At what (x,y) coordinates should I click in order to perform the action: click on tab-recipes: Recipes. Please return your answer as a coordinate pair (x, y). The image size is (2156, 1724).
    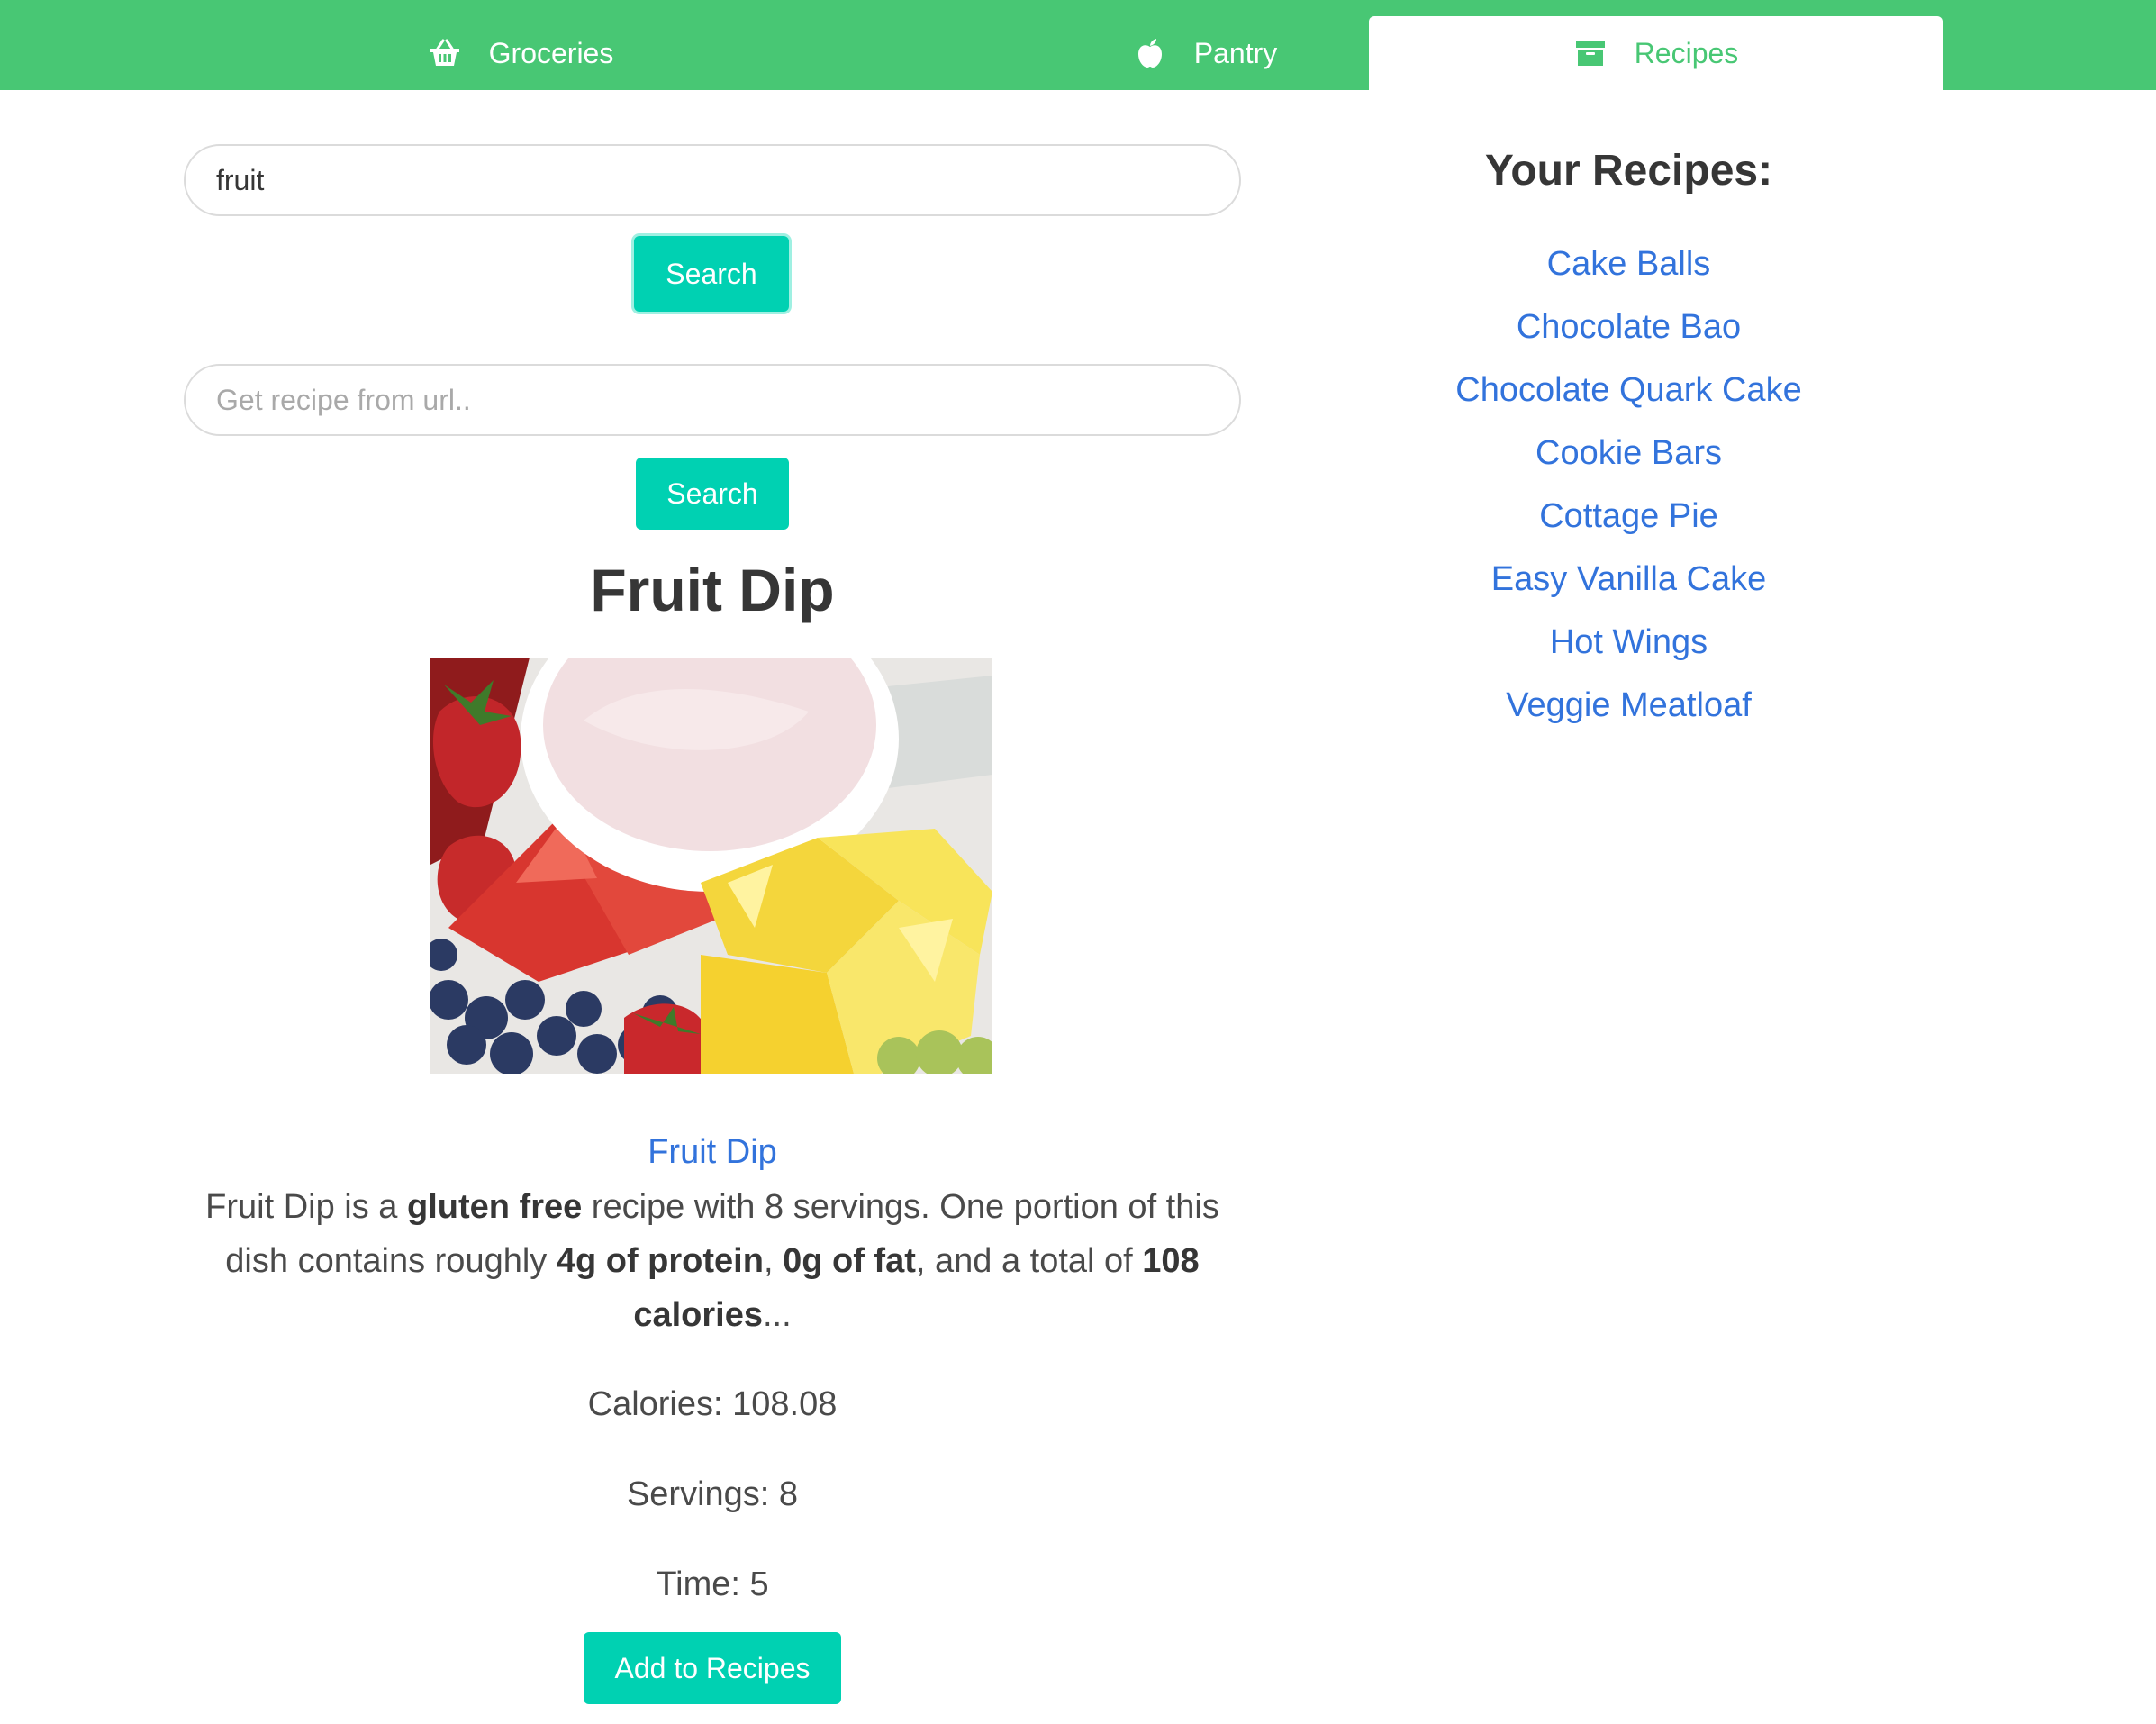
    Looking at the image, I should click on (1656, 53).